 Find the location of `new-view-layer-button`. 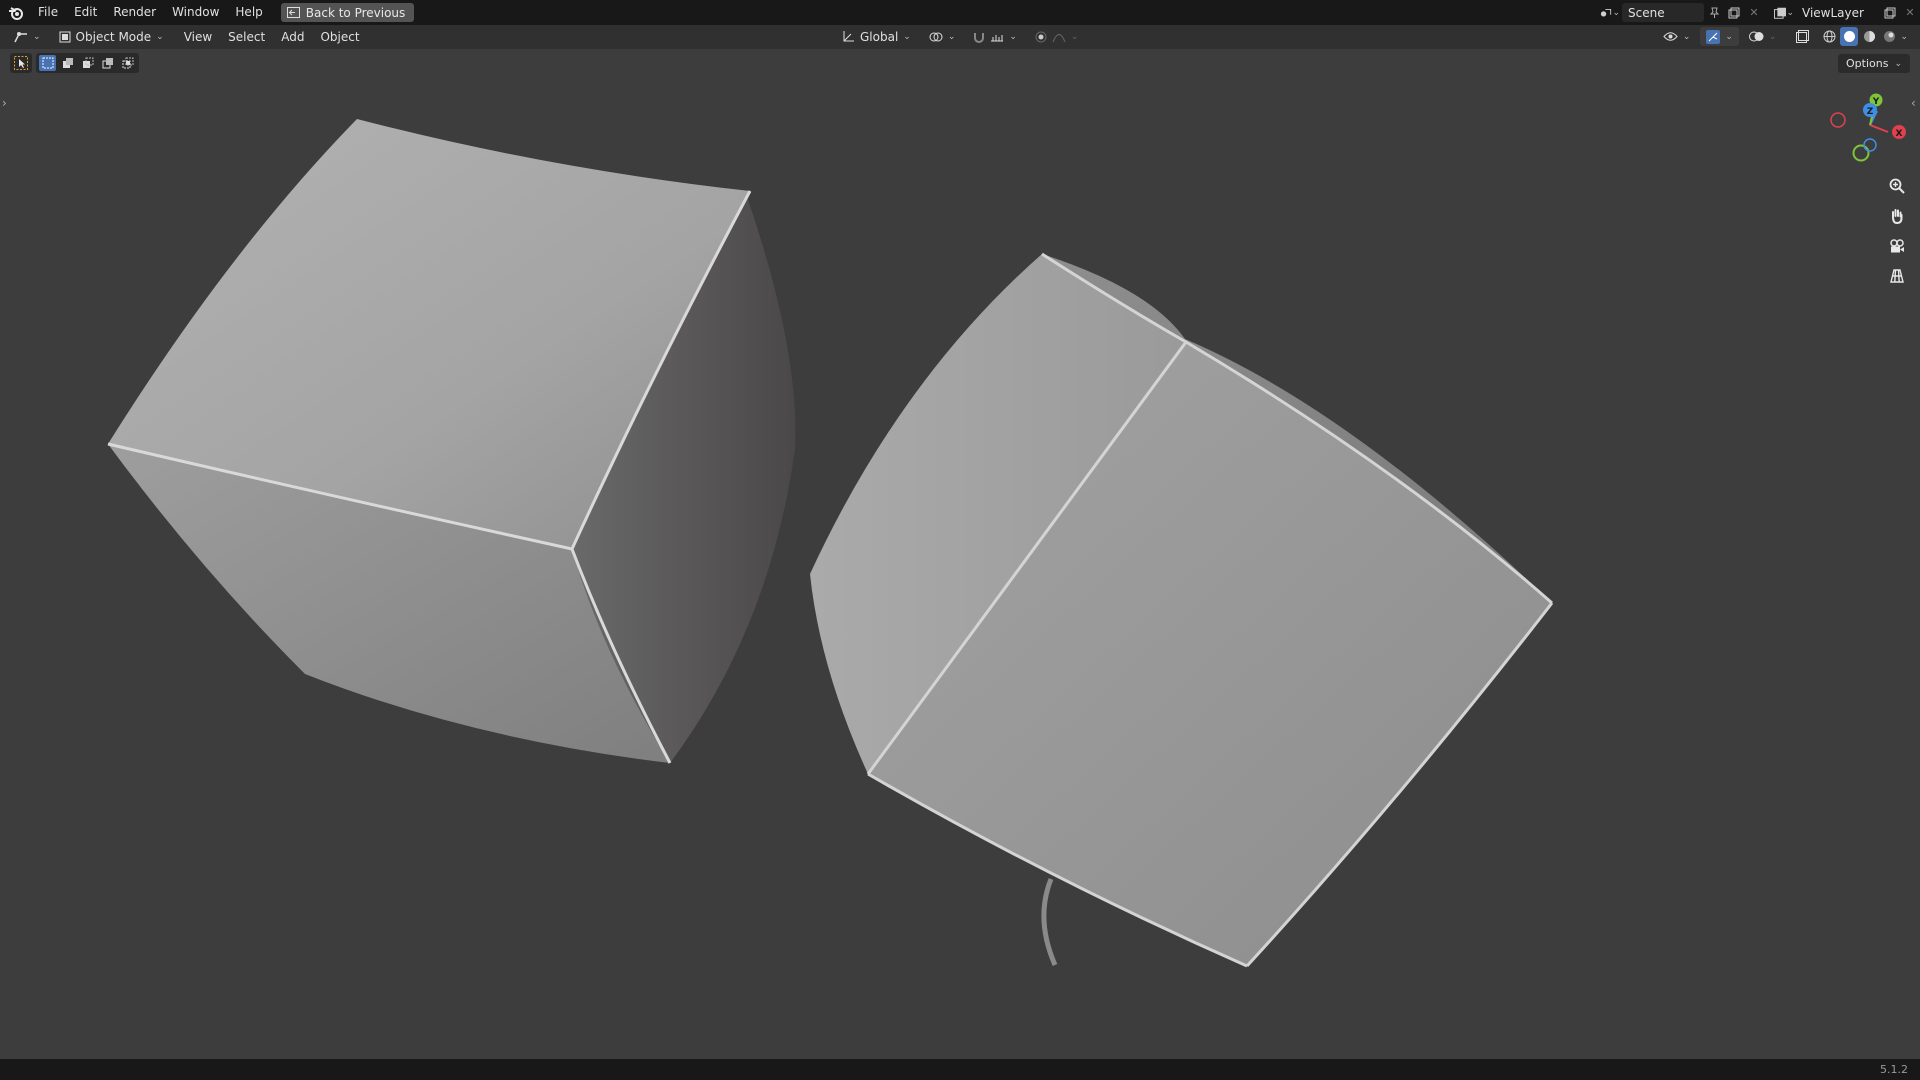

new-view-layer-button is located at coordinates (1890, 12).